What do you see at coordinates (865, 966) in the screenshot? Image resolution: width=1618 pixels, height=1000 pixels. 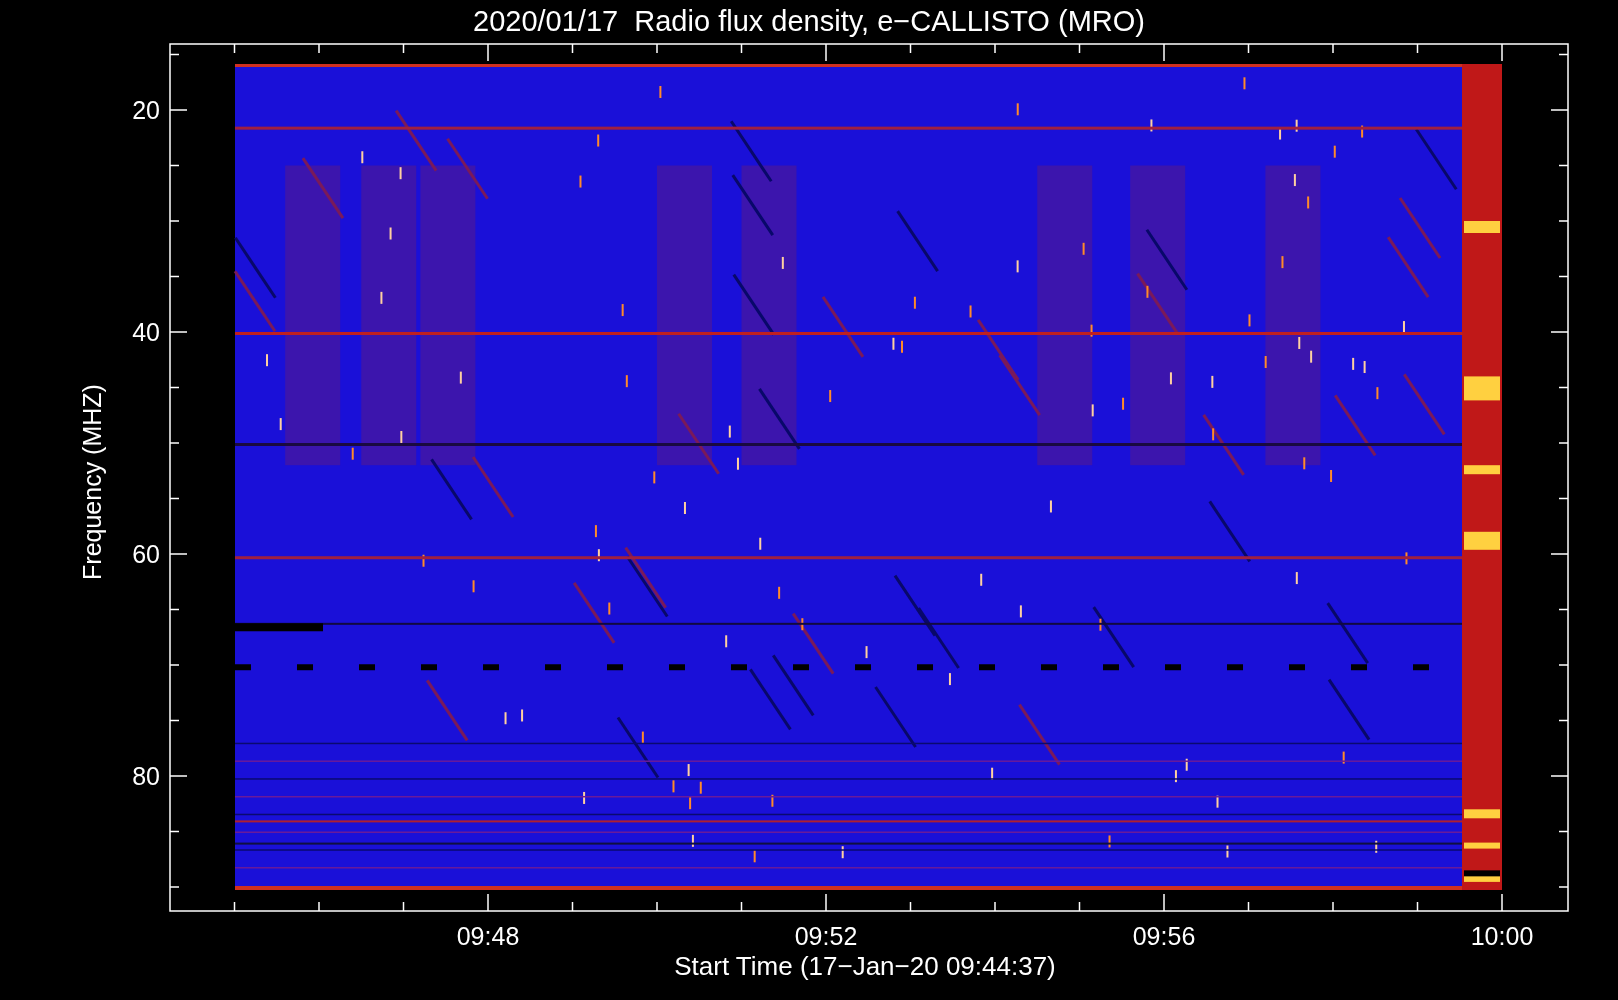 I see `x-axis-label: Start Time (17−Jan−20 09:44:37)` at bounding box center [865, 966].